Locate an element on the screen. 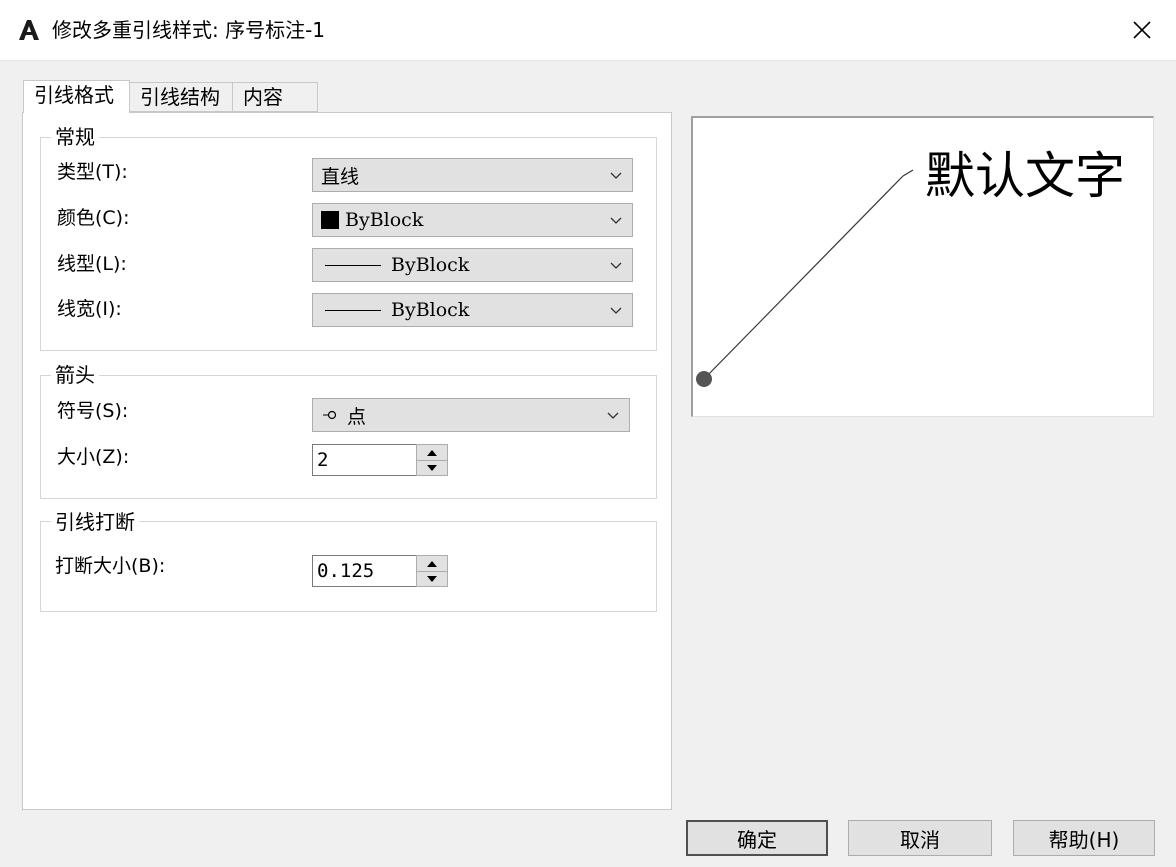 The width and height of the screenshot is (1176, 867). window-title: 修改多重引线样式: 序号标注-1 is located at coordinates (189, 30).